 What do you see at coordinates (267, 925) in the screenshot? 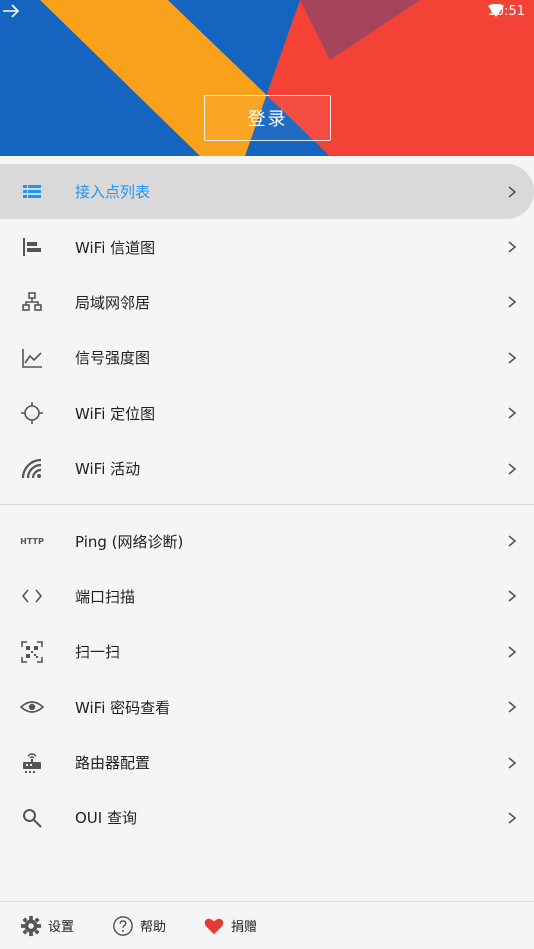
I see `bottom-bar: 设置 帮助 捐赠` at bounding box center [267, 925].